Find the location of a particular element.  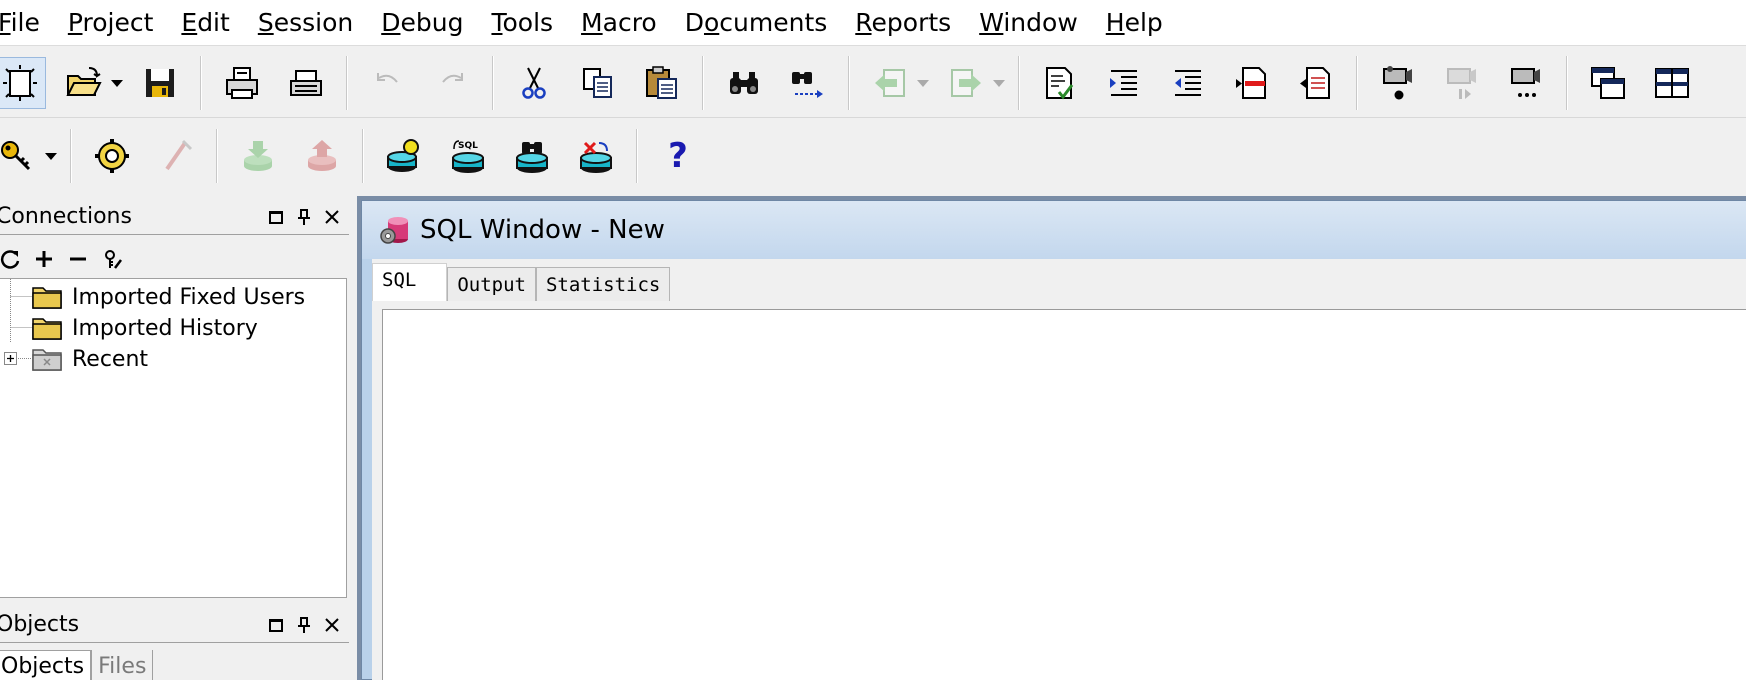

uncomment-button is located at coordinates (1316, 83).